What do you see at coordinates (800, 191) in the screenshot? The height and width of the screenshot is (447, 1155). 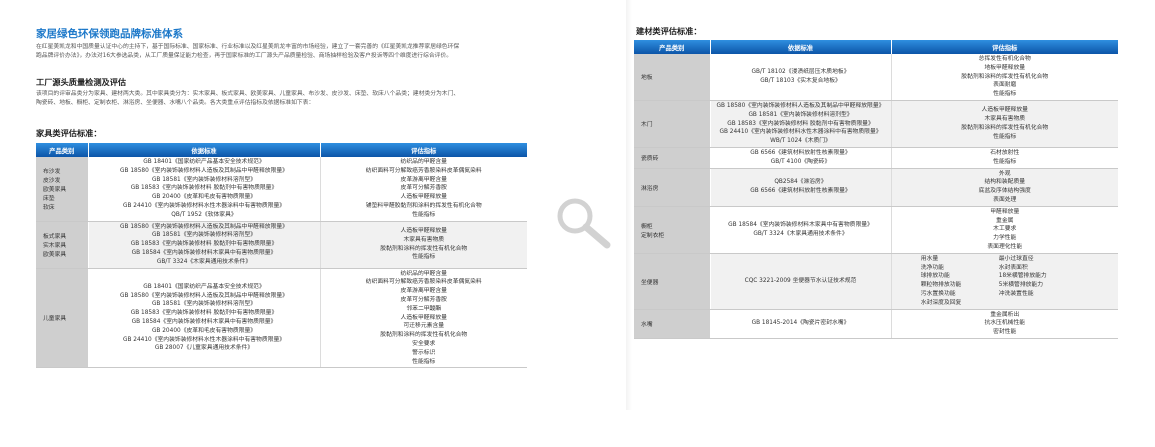 I see `standard-item: GB 6566《建筑材料放射性核素限量》` at bounding box center [800, 191].